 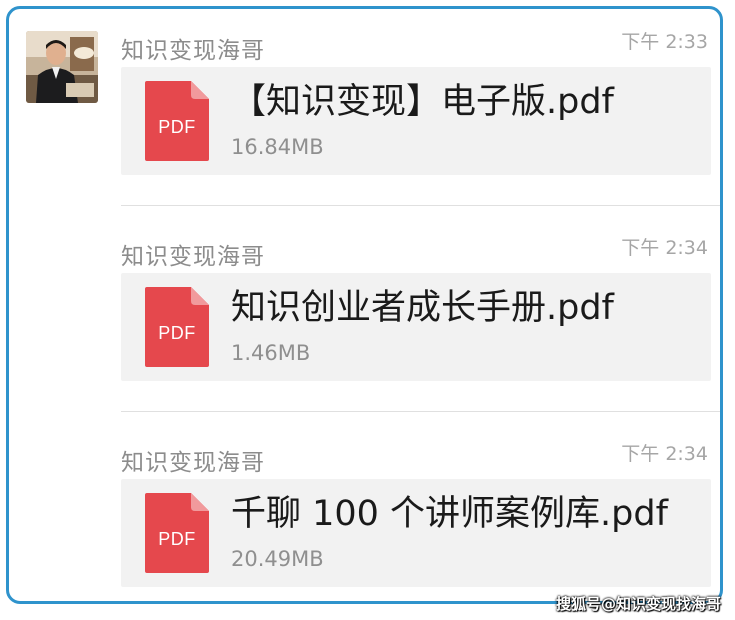 I want to click on file-size: 20.49MB, so click(x=277, y=559).